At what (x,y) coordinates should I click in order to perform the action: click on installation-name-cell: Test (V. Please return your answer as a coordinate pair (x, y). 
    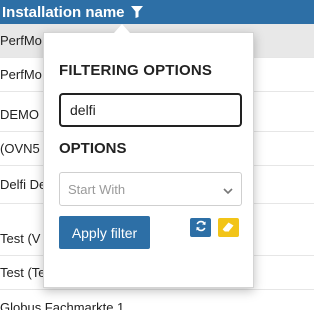
    Looking at the image, I should click on (20, 238).